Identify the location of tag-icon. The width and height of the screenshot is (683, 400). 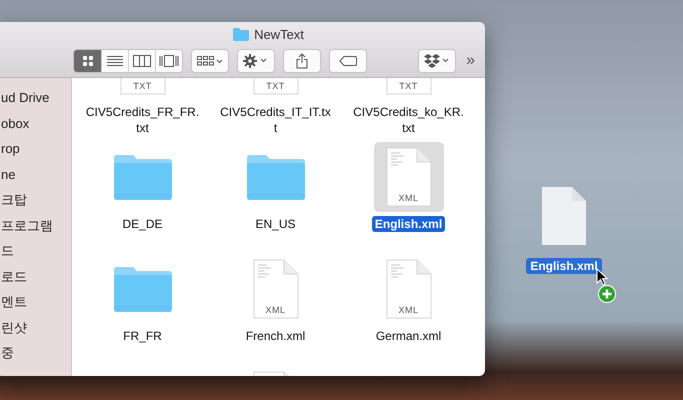
(348, 61).